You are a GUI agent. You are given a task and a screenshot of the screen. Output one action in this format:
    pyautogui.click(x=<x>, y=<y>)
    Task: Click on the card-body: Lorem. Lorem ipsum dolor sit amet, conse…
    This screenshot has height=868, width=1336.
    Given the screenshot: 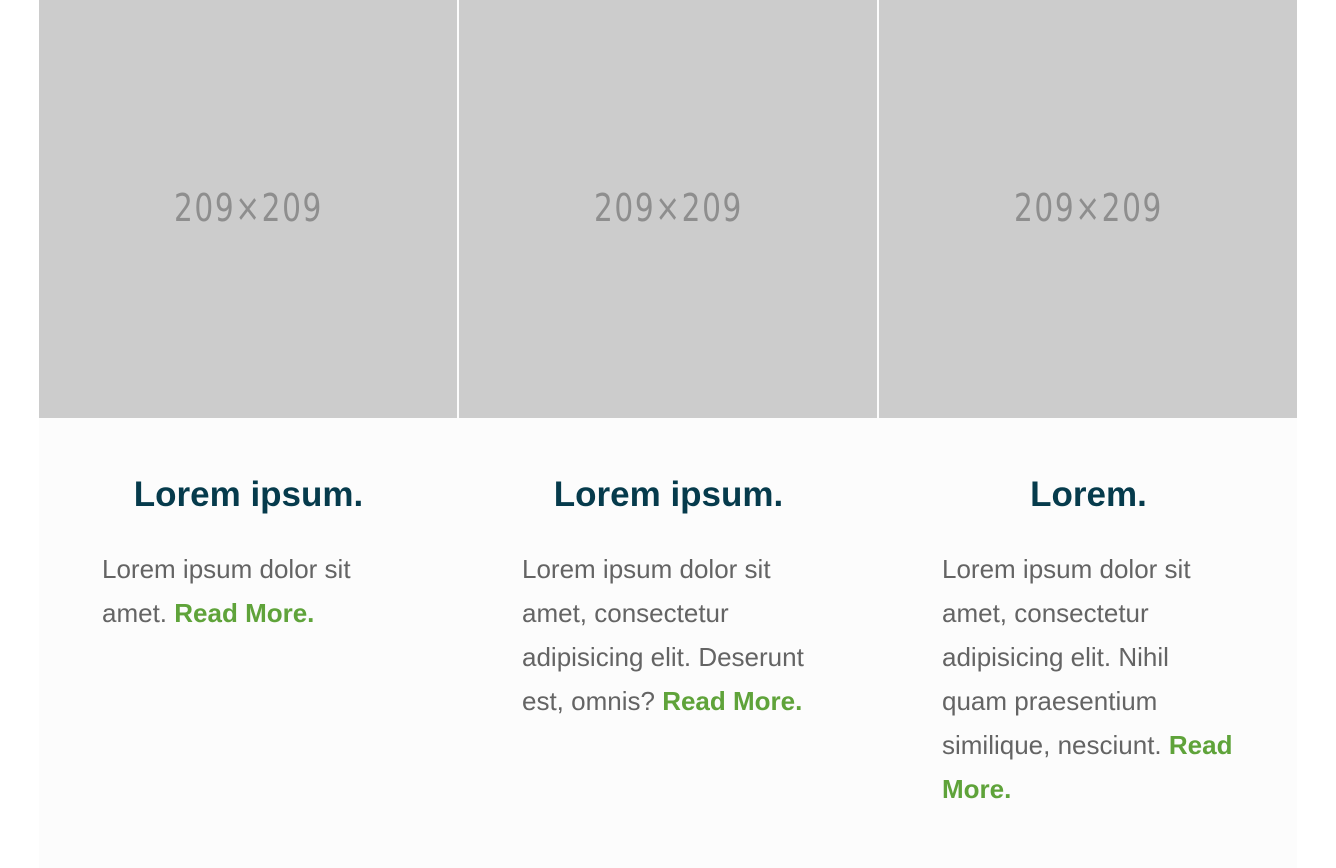 What is the action you would take?
    pyautogui.click(x=1088, y=614)
    